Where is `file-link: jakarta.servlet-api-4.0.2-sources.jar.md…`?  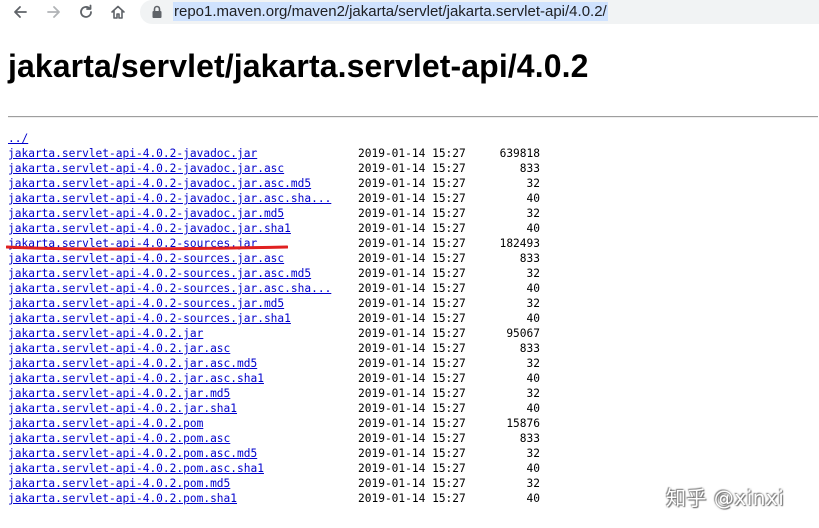 file-link: jakarta.servlet-api-4.0.2-sources.jar.md… is located at coordinates (146, 304).